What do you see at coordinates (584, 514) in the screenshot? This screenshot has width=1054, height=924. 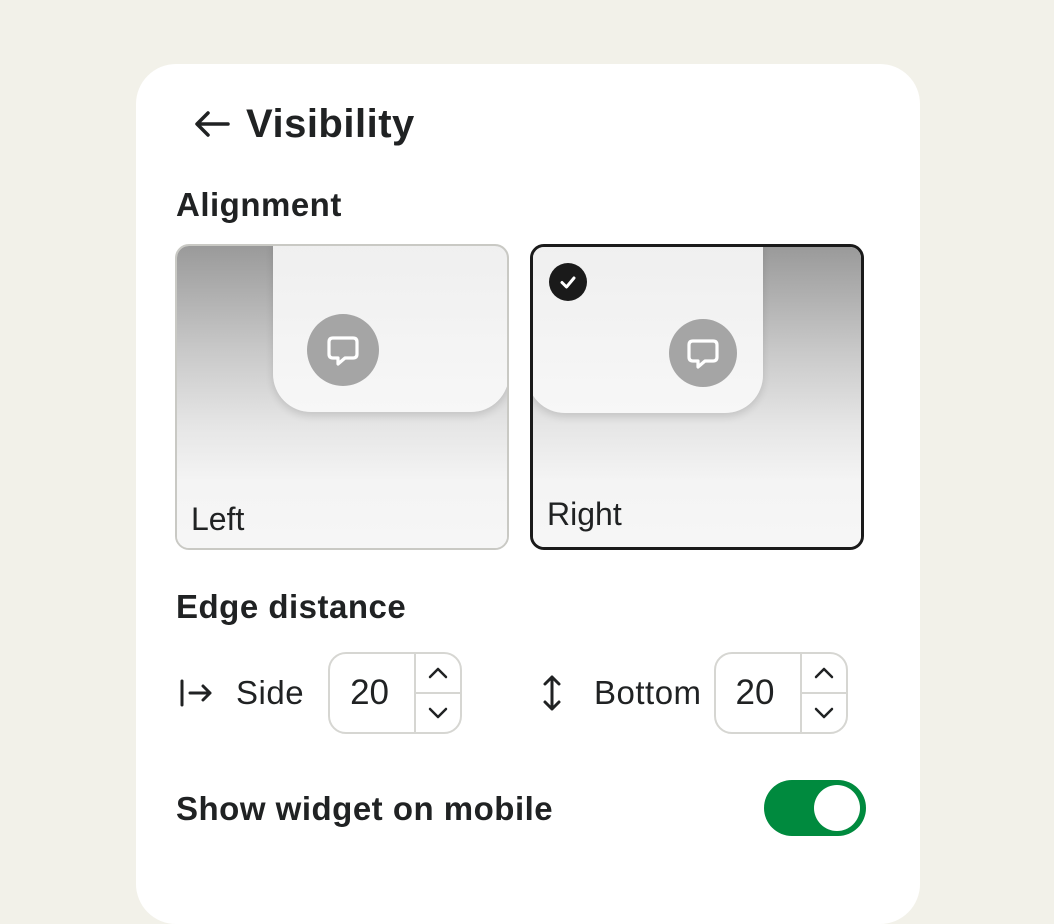 I see `alignment-option-label: Right` at bounding box center [584, 514].